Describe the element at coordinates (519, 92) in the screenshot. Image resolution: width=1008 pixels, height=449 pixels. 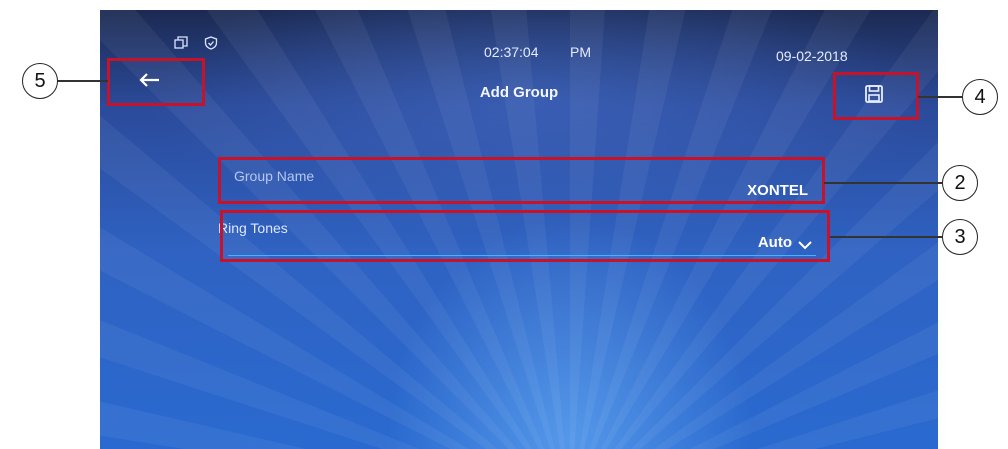
I see `page-title: Add Group` at that location.